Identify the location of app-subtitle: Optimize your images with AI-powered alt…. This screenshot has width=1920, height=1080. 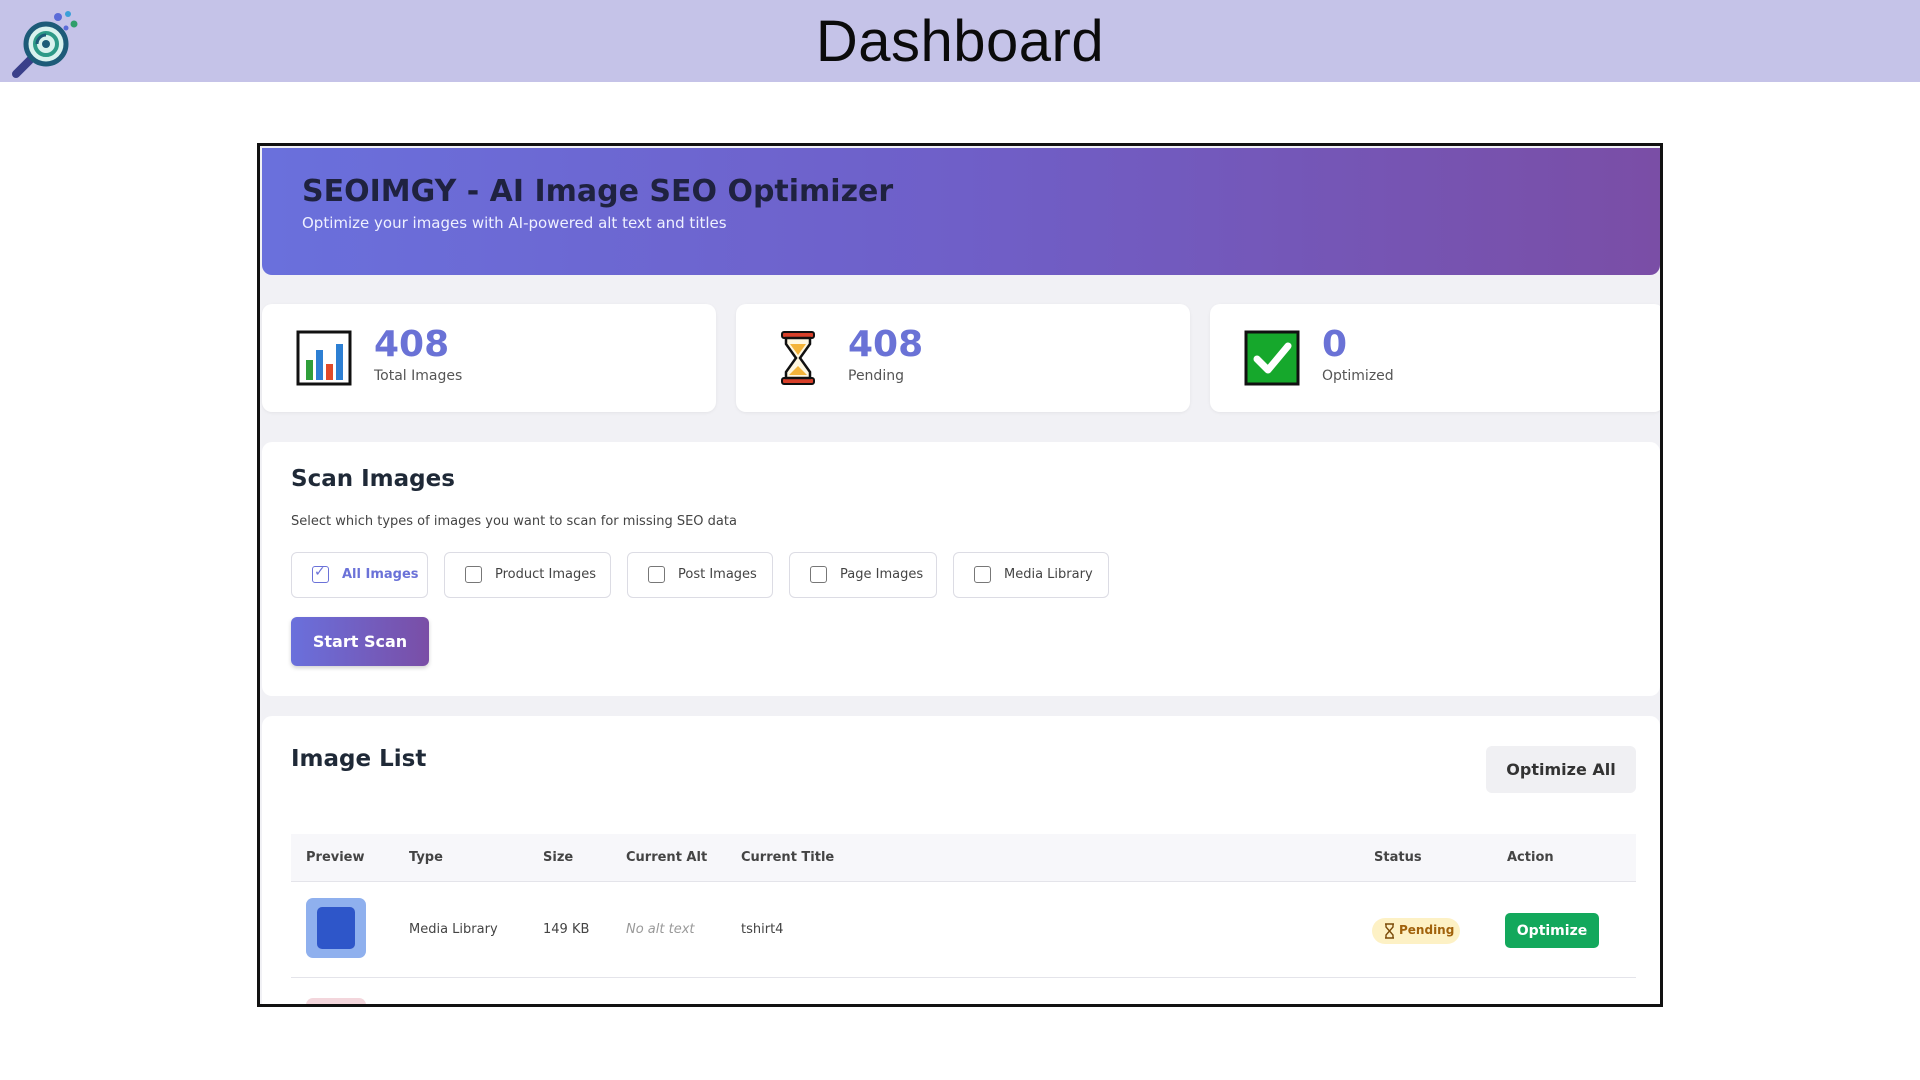
(514, 223).